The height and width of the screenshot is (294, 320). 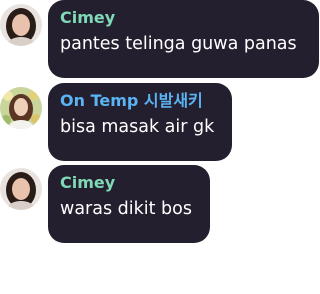 I want to click on message-text: bisa masak air gk, so click(x=137, y=127).